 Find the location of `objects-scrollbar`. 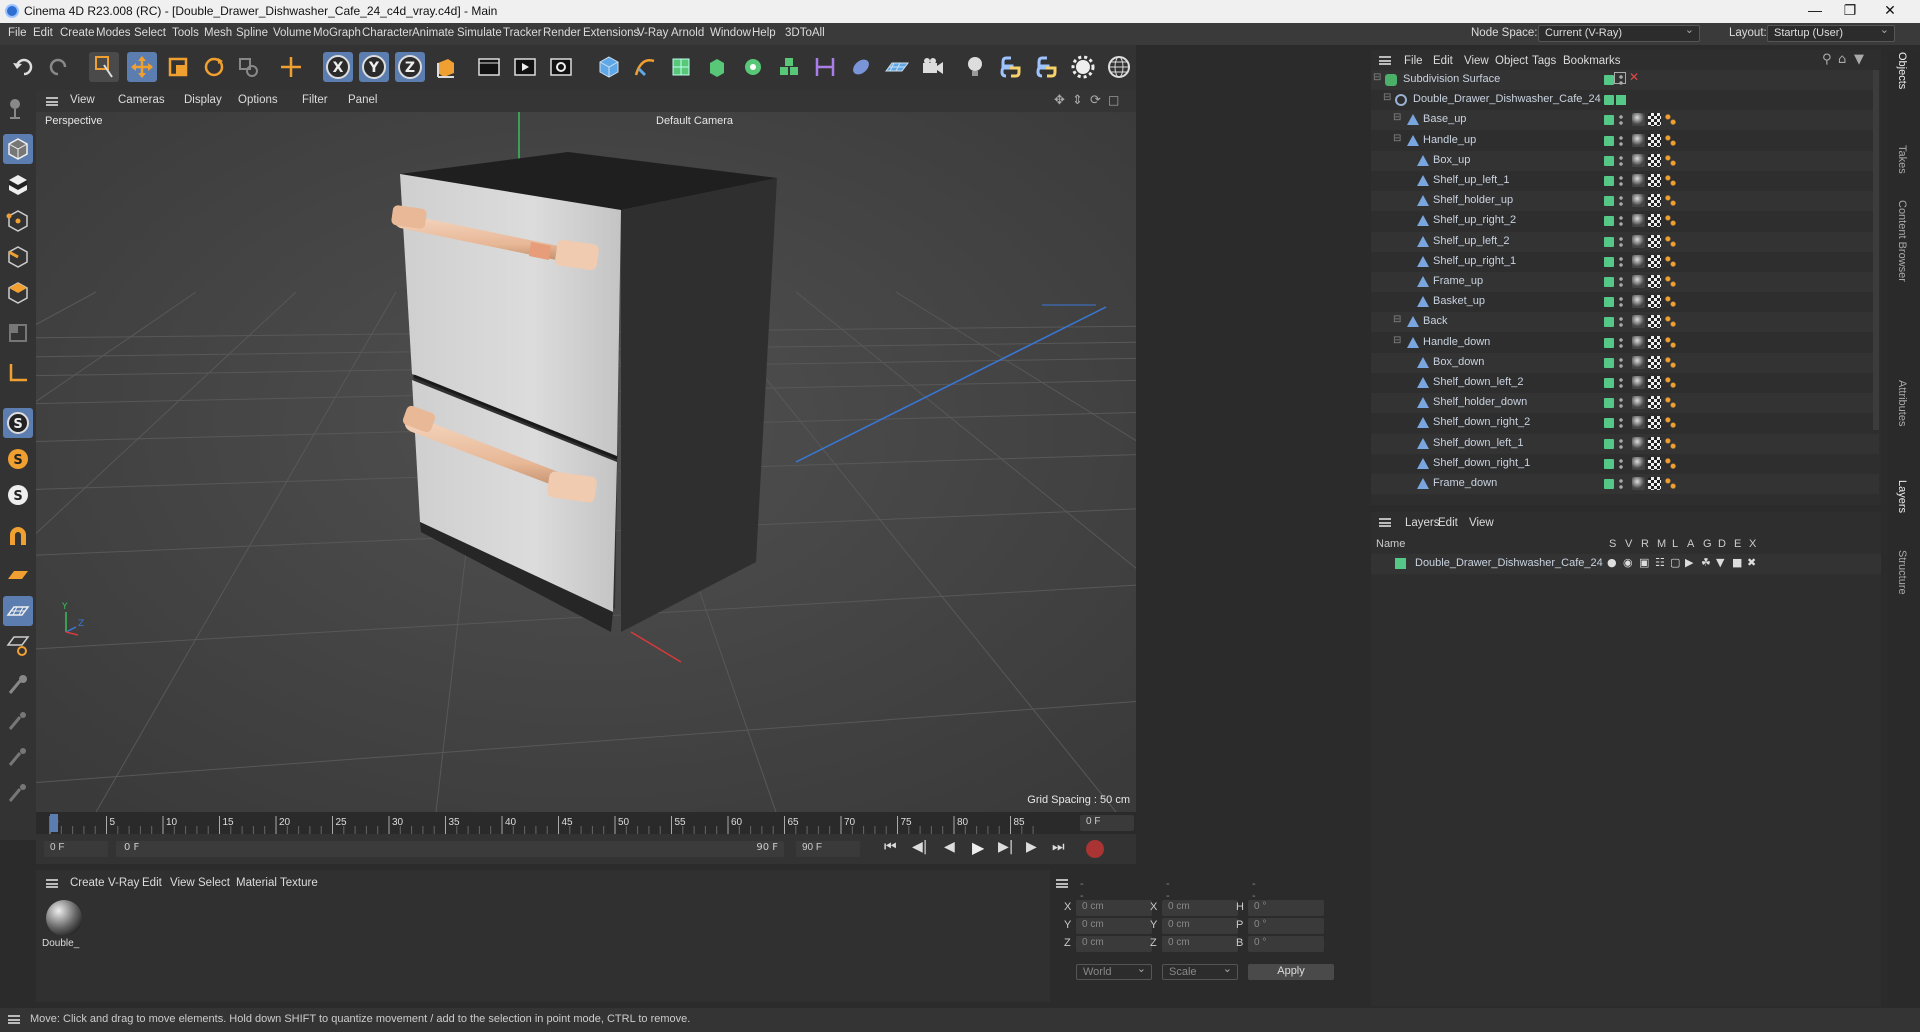

objects-scrollbar is located at coordinates (1876, 250).